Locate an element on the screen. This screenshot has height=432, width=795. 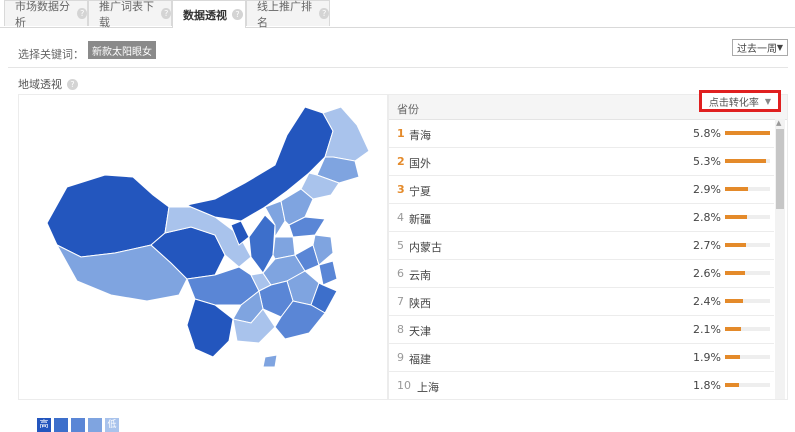
row-rank: 9 is located at coordinates (400, 357).